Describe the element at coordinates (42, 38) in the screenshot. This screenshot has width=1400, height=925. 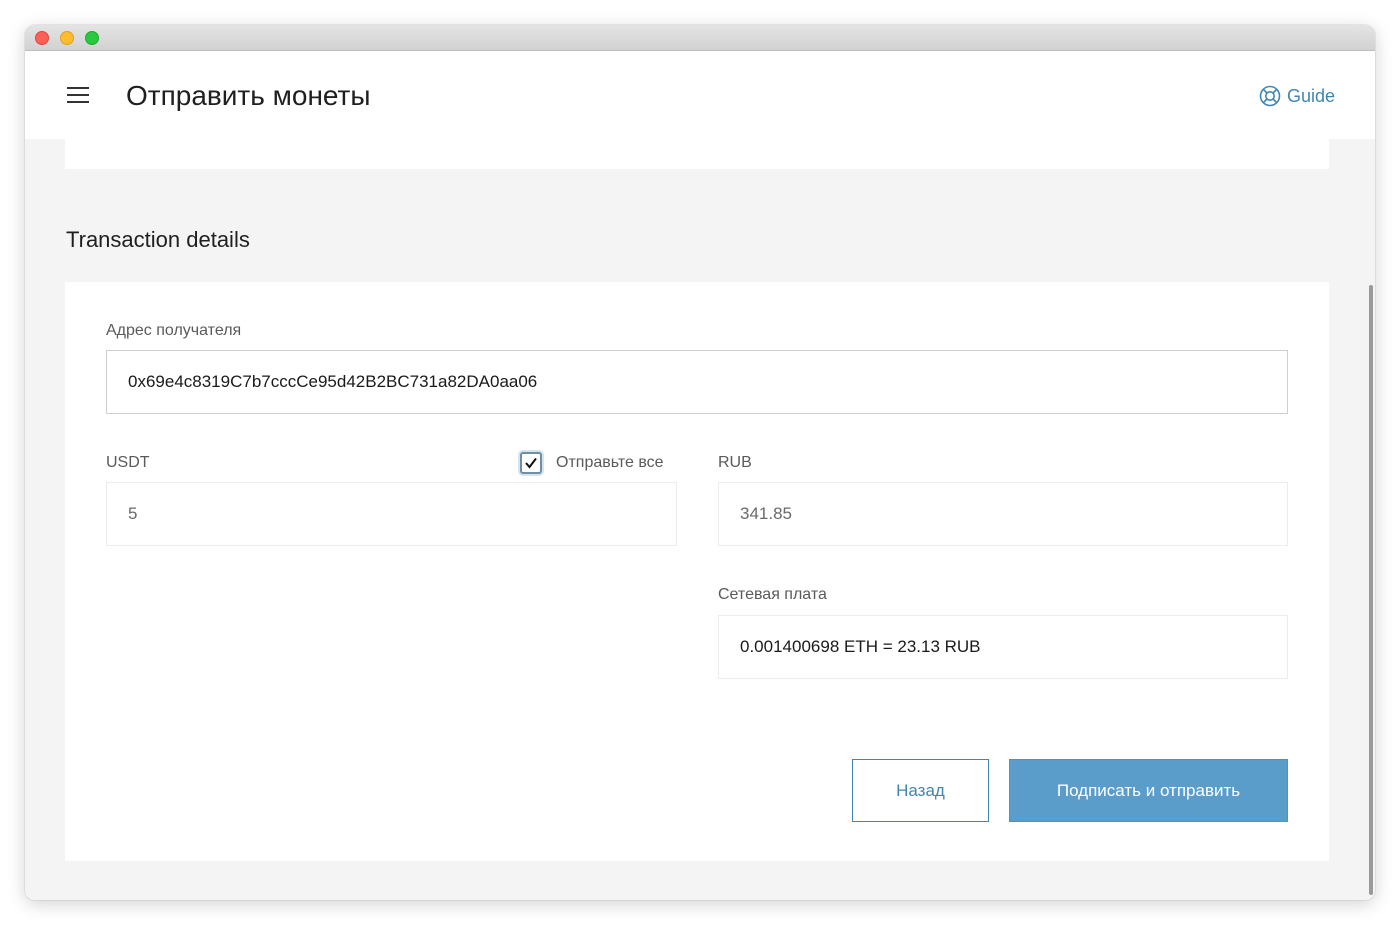
I see `window-close-button` at that location.